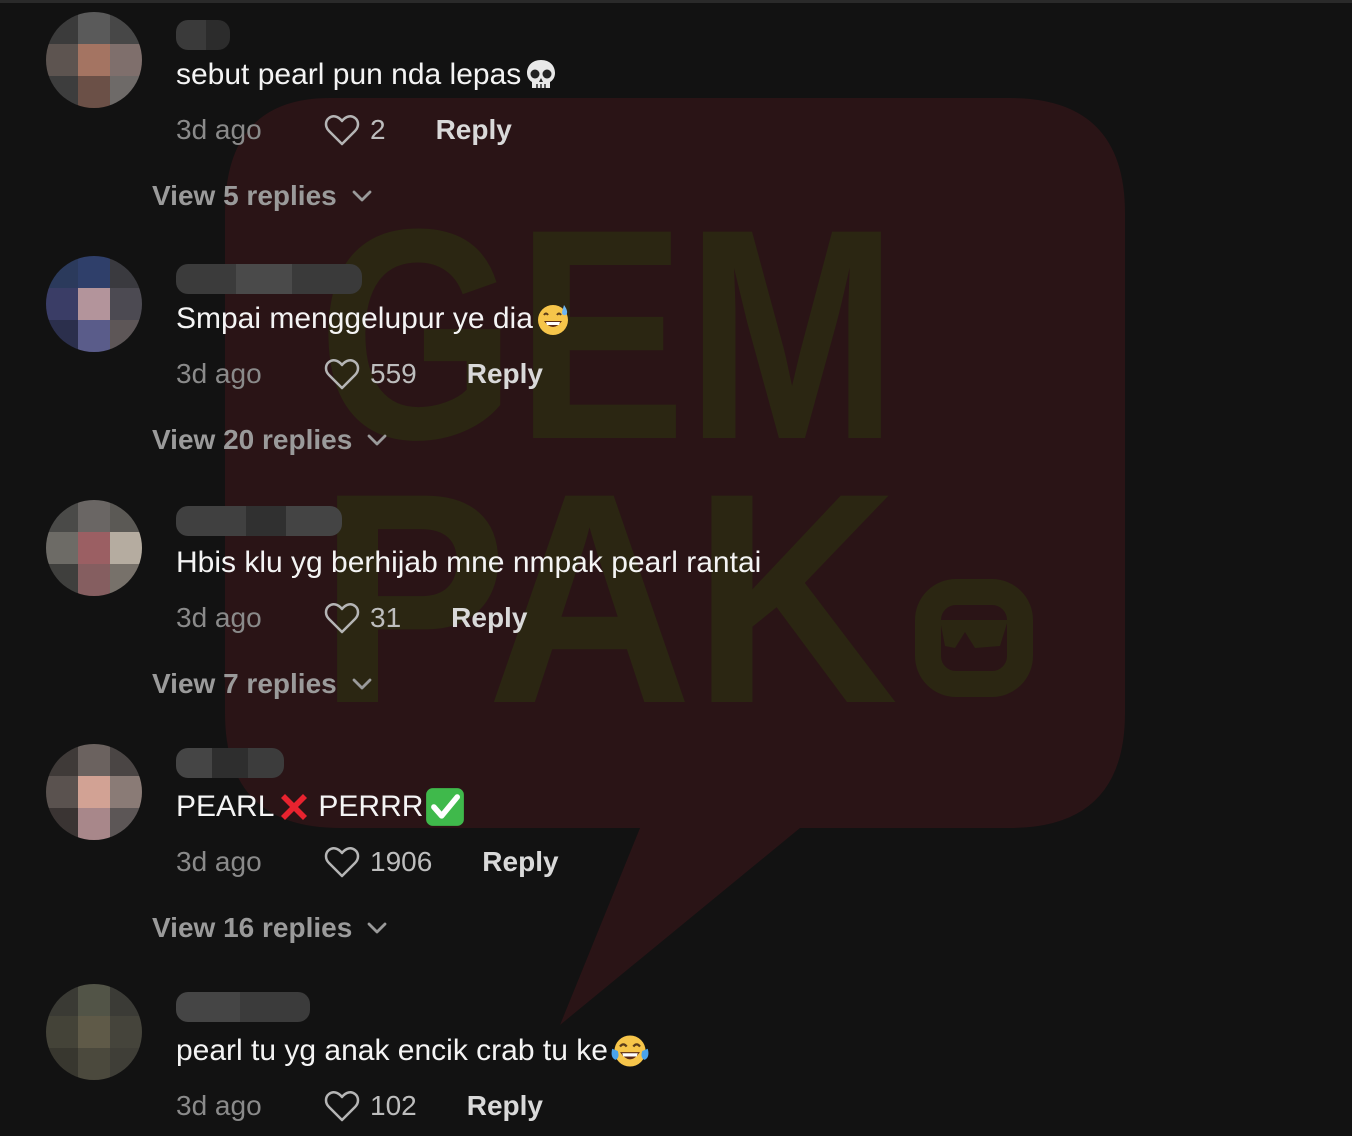 Image resolution: width=1352 pixels, height=1136 pixels. I want to click on like-count: 102, so click(393, 1105).